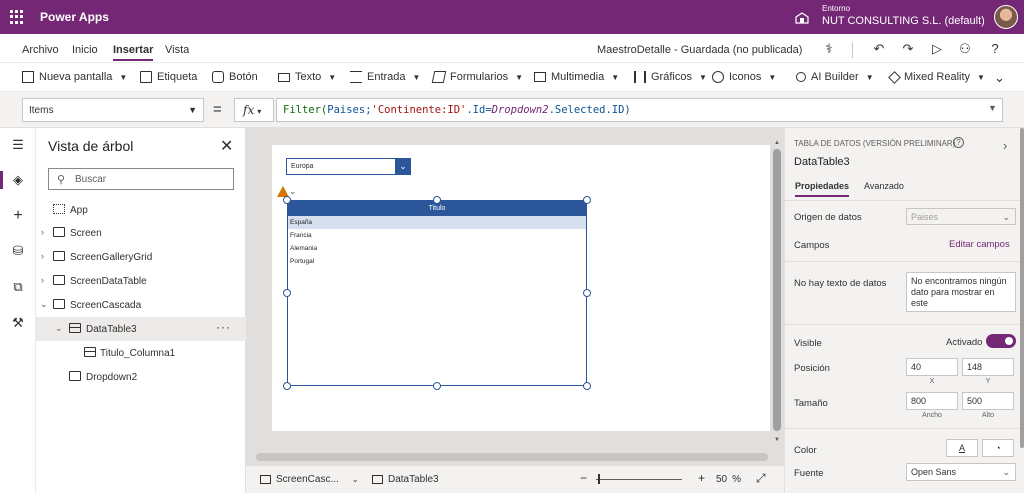 Image resolution: width=1024 pixels, height=493 pixels. I want to click on undo-icon: ↶, so click(879, 49).